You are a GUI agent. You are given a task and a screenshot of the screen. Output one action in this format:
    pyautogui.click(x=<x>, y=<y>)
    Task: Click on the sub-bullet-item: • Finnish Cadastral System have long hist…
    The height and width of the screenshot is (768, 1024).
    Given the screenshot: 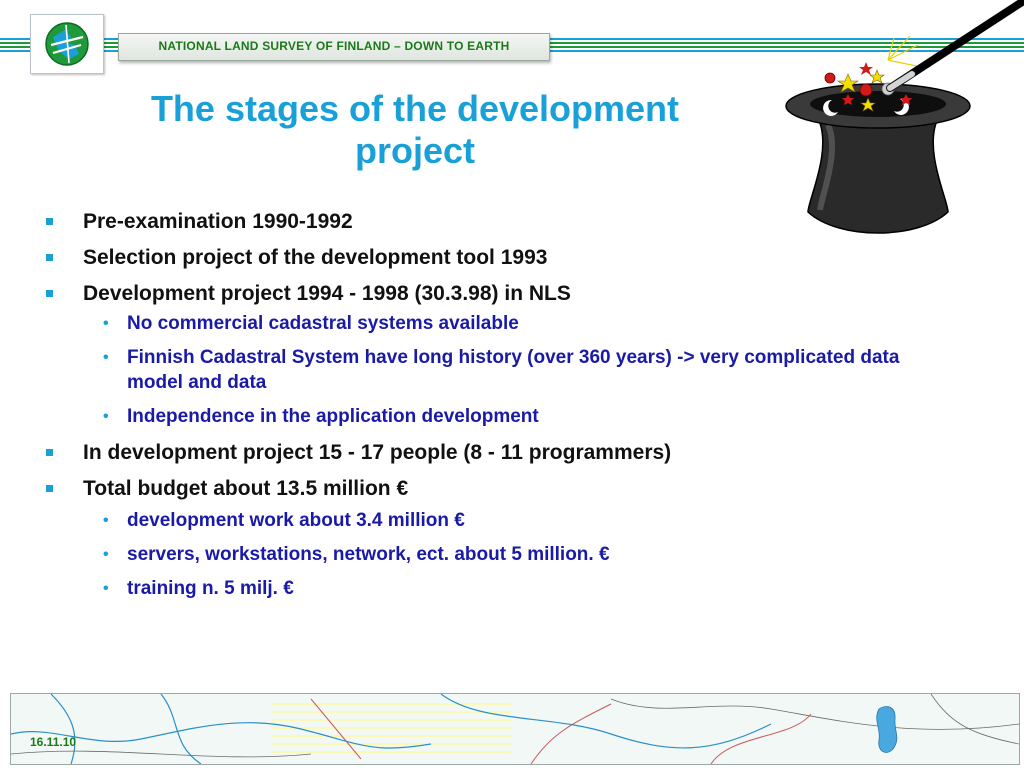 What is the action you would take?
    pyautogui.click(x=516, y=370)
    